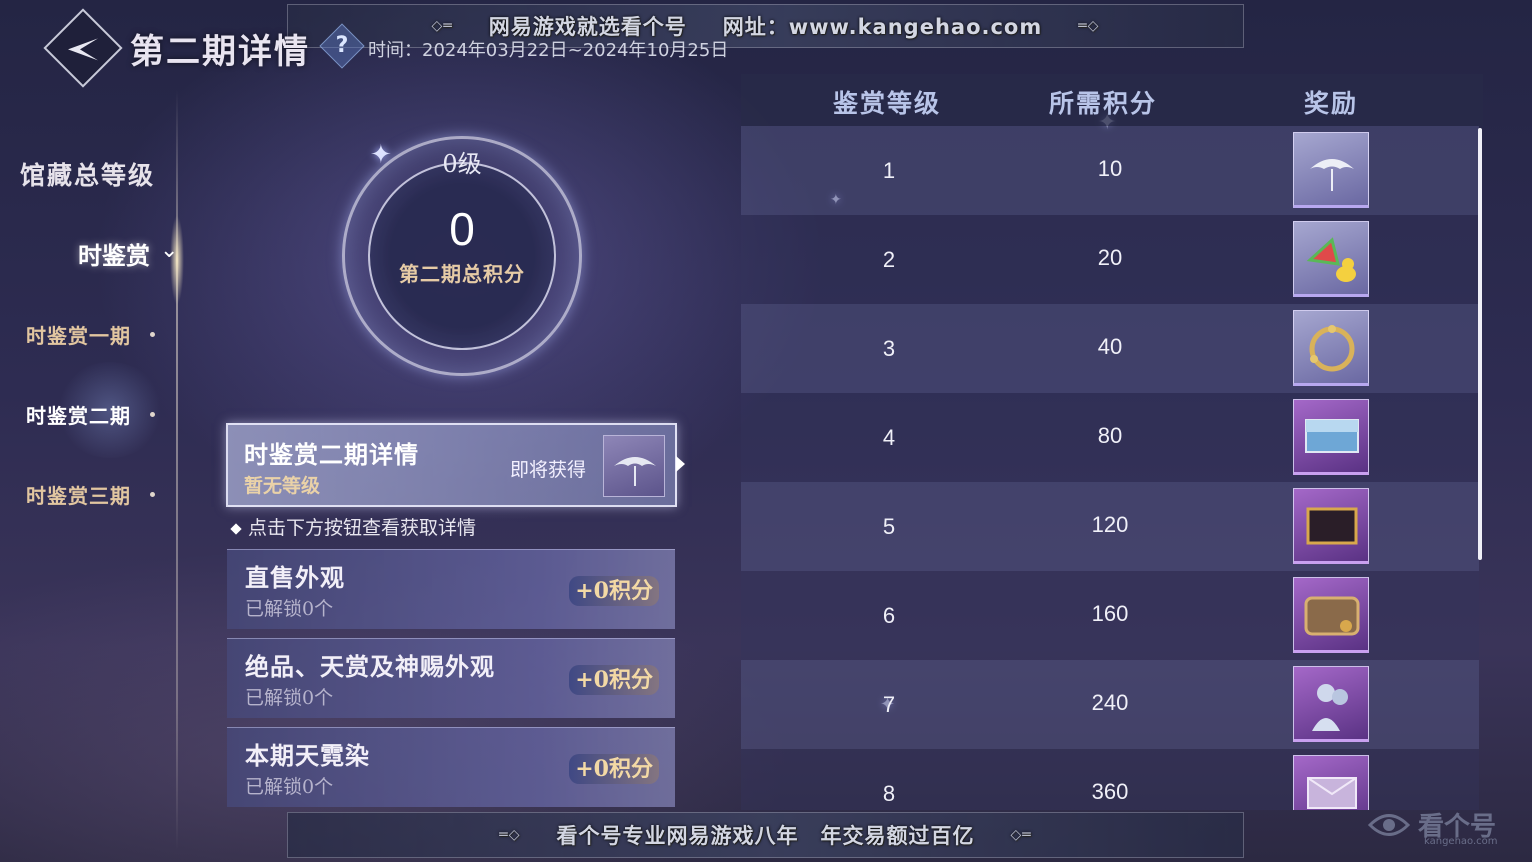 Image resolution: width=1532 pixels, height=862 pixels. I want to click on watermark-slogan: 看个号专业网易游戏八年 年交易额过百亿, so click(765, 836).